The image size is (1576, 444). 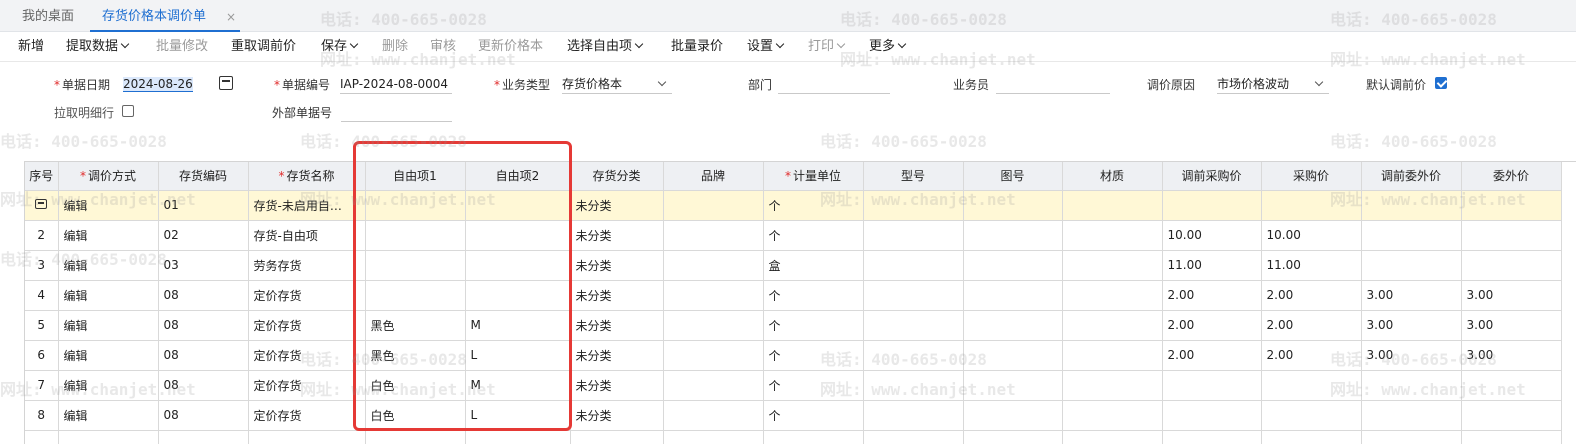 What do you see at coordinates (307, 176) in the screenshot?
I see `column-header: * 存货名称` at bounding box center [307, 176].